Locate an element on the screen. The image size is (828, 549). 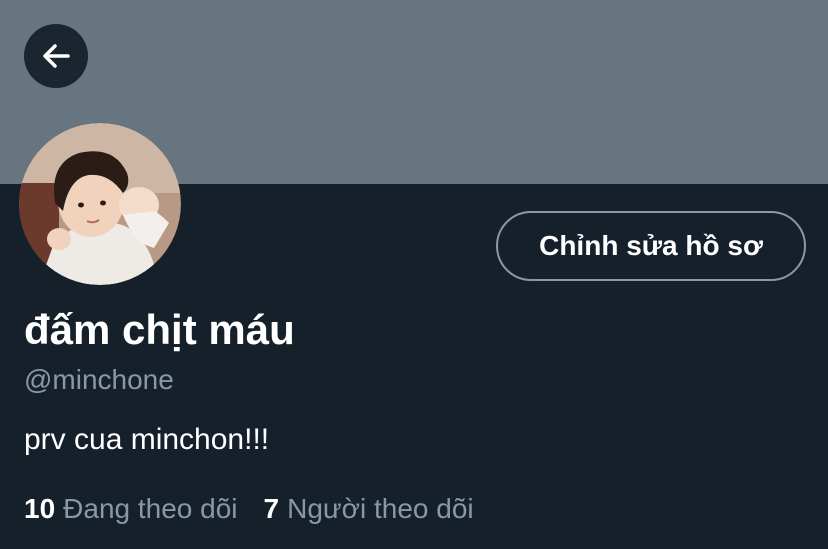
following-count: 10 is located at coordinates (40, 508).